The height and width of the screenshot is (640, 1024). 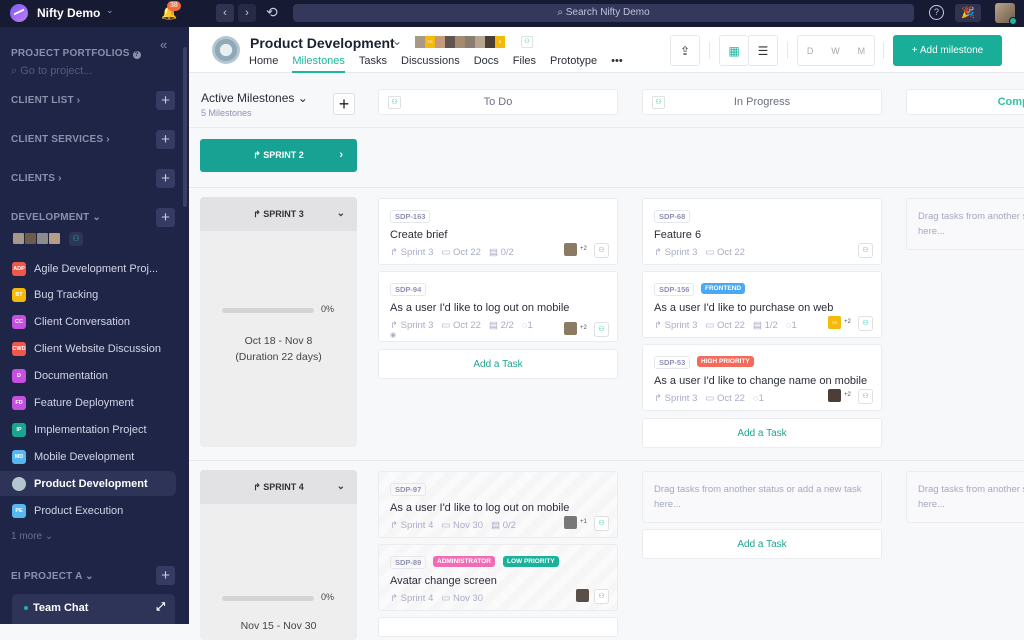 I want to click on sidebar-scrollbar, so click(x=185, y=127).